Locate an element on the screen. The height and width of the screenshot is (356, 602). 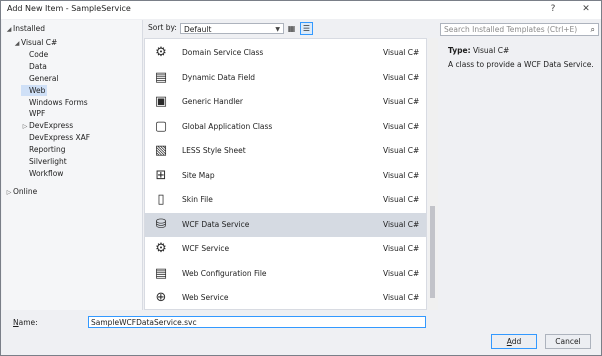
template-name: WCF Service is located at coordinates (206, 248).